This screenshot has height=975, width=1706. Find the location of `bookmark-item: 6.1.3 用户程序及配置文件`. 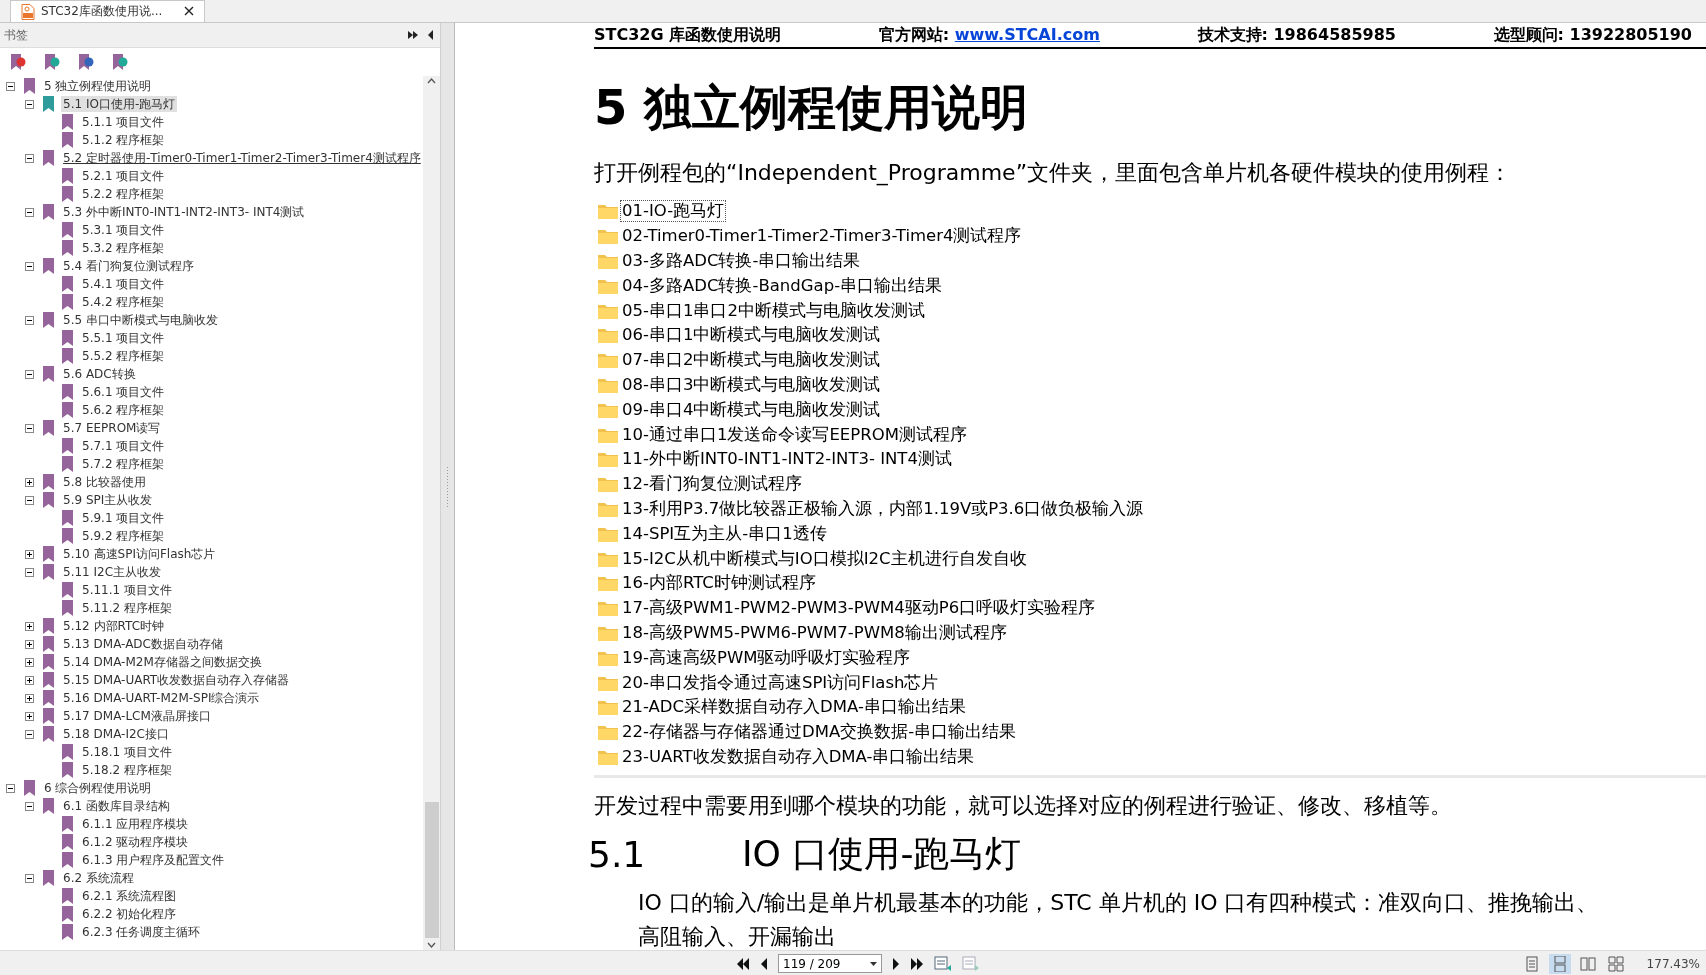

bookmark-item: 6.1.3 用户程序及配置文件 is located at coordinates (153, 860).